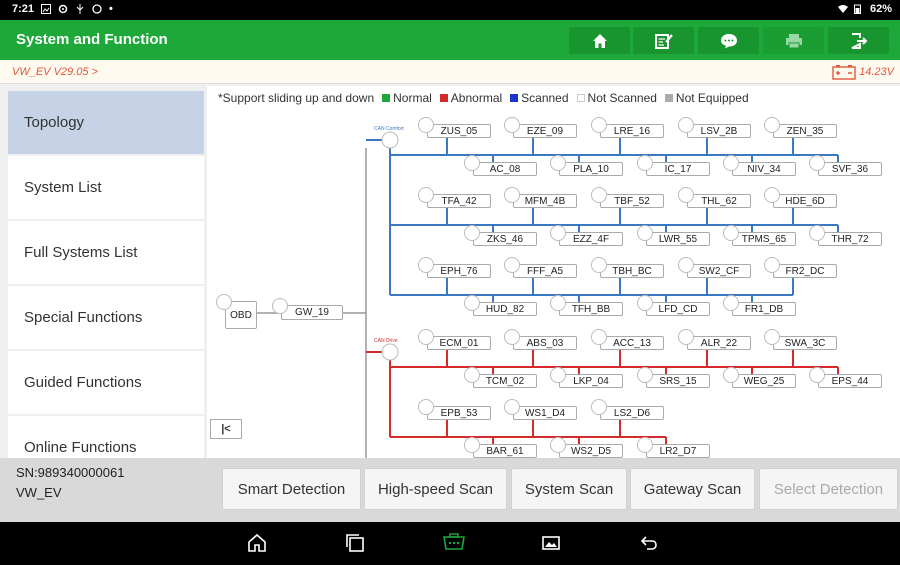 The width and height of the screenshot is (900, 565). I want to click on module-label: EPB_53, so click(459, 413).